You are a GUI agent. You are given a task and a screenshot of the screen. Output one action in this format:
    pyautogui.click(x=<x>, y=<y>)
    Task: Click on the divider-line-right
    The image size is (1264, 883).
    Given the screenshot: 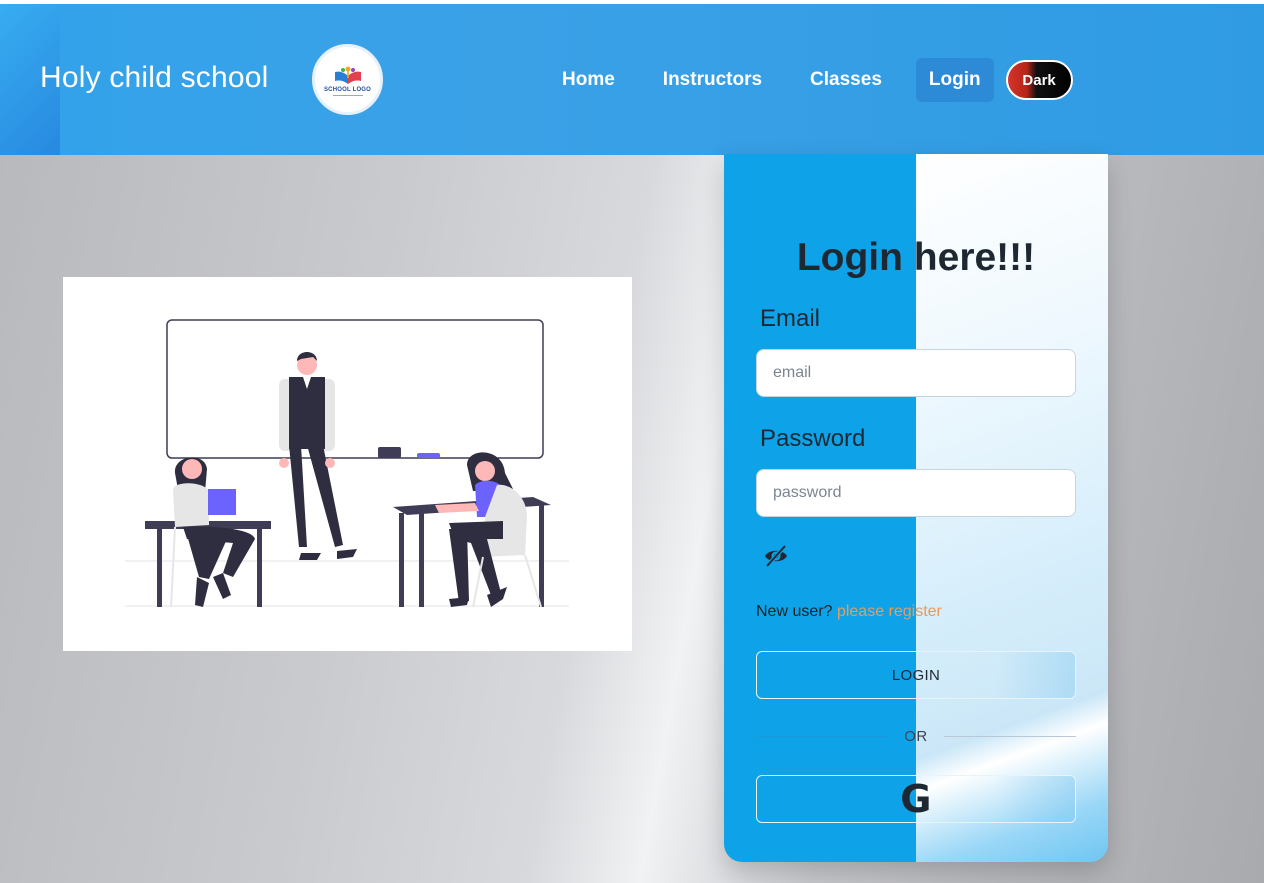 What is the action you would take?
    pyautogui.click(x=1009, y=736)
    